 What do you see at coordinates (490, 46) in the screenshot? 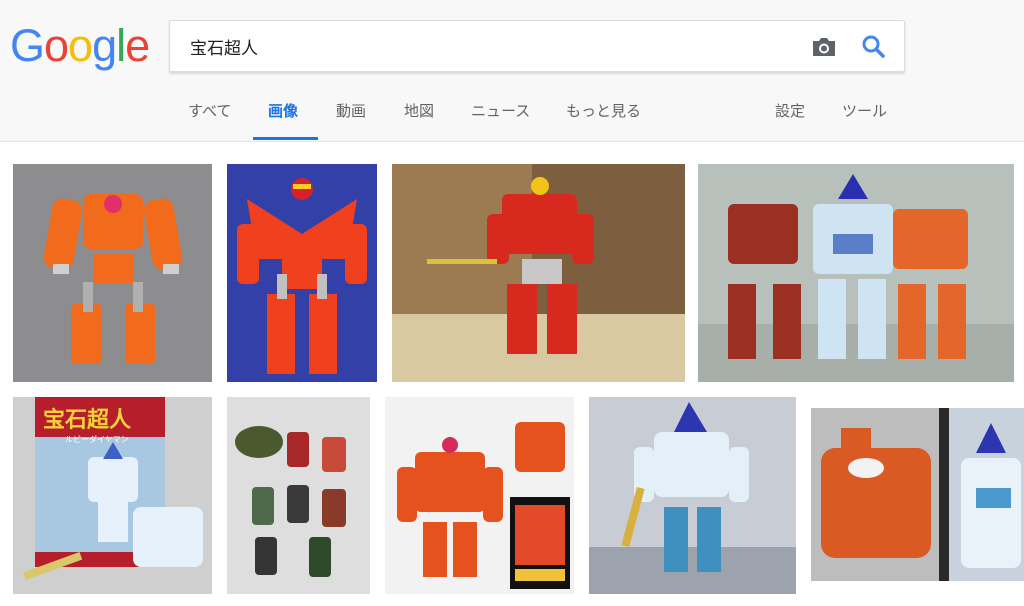
I see `search-input` at bounding box center [490, 46].